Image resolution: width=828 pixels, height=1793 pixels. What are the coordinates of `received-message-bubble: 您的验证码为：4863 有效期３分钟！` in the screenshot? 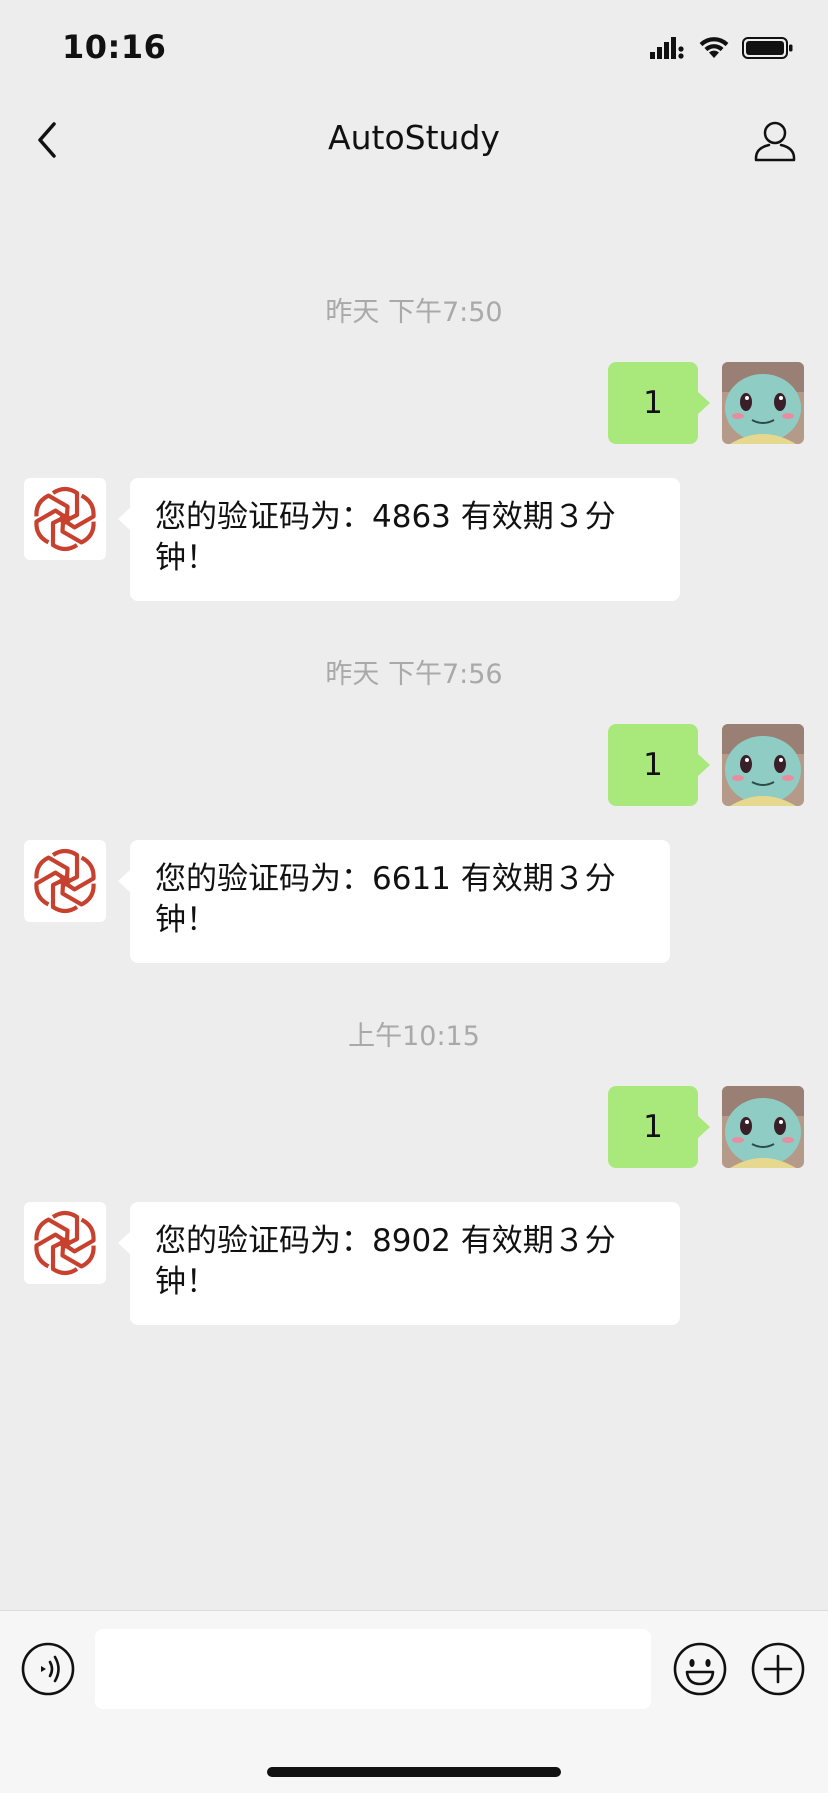 It's located at (399, 539).